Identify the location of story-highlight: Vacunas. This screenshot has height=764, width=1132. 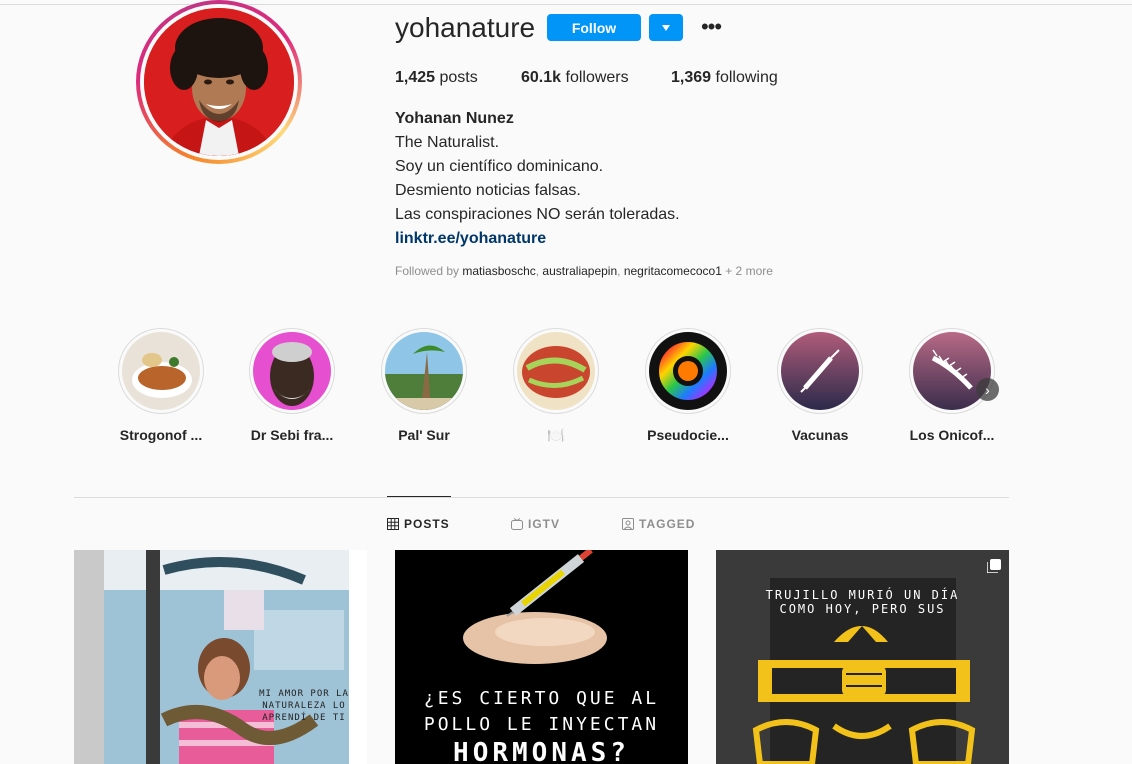
(820, 385).